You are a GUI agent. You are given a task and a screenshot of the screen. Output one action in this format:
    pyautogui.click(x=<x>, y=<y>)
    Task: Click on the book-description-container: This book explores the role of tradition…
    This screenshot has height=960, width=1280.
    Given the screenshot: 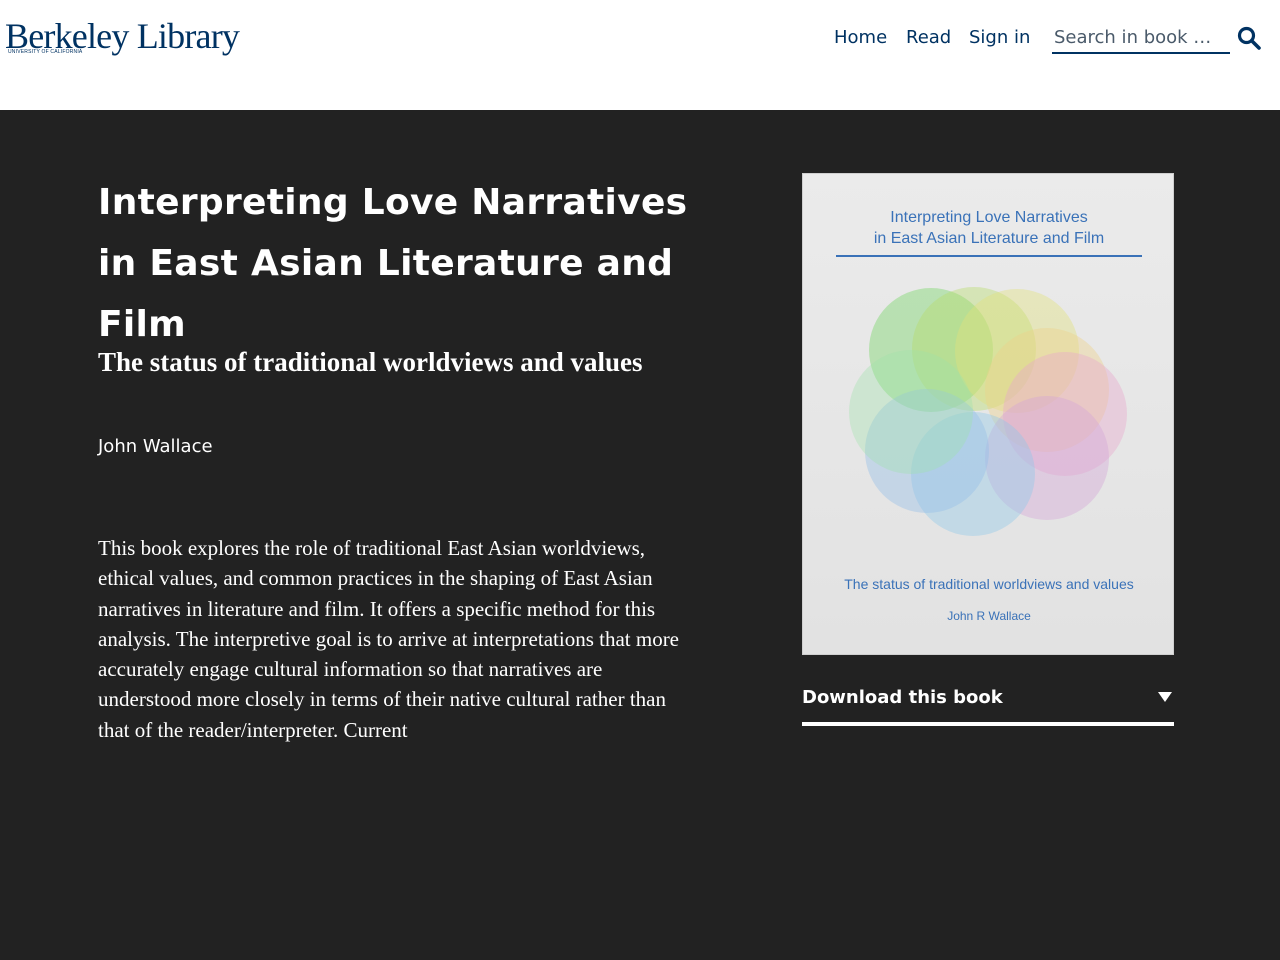 What is the action you would take?
    pyautogui.click(x=398, y=639)
    